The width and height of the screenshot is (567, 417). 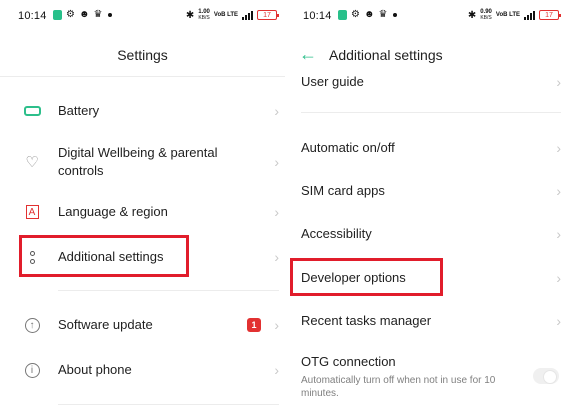 What do you see at coordinates (32, 212) in the screenshot?
I see `language-icon: A` at bounding box center [32, 212].